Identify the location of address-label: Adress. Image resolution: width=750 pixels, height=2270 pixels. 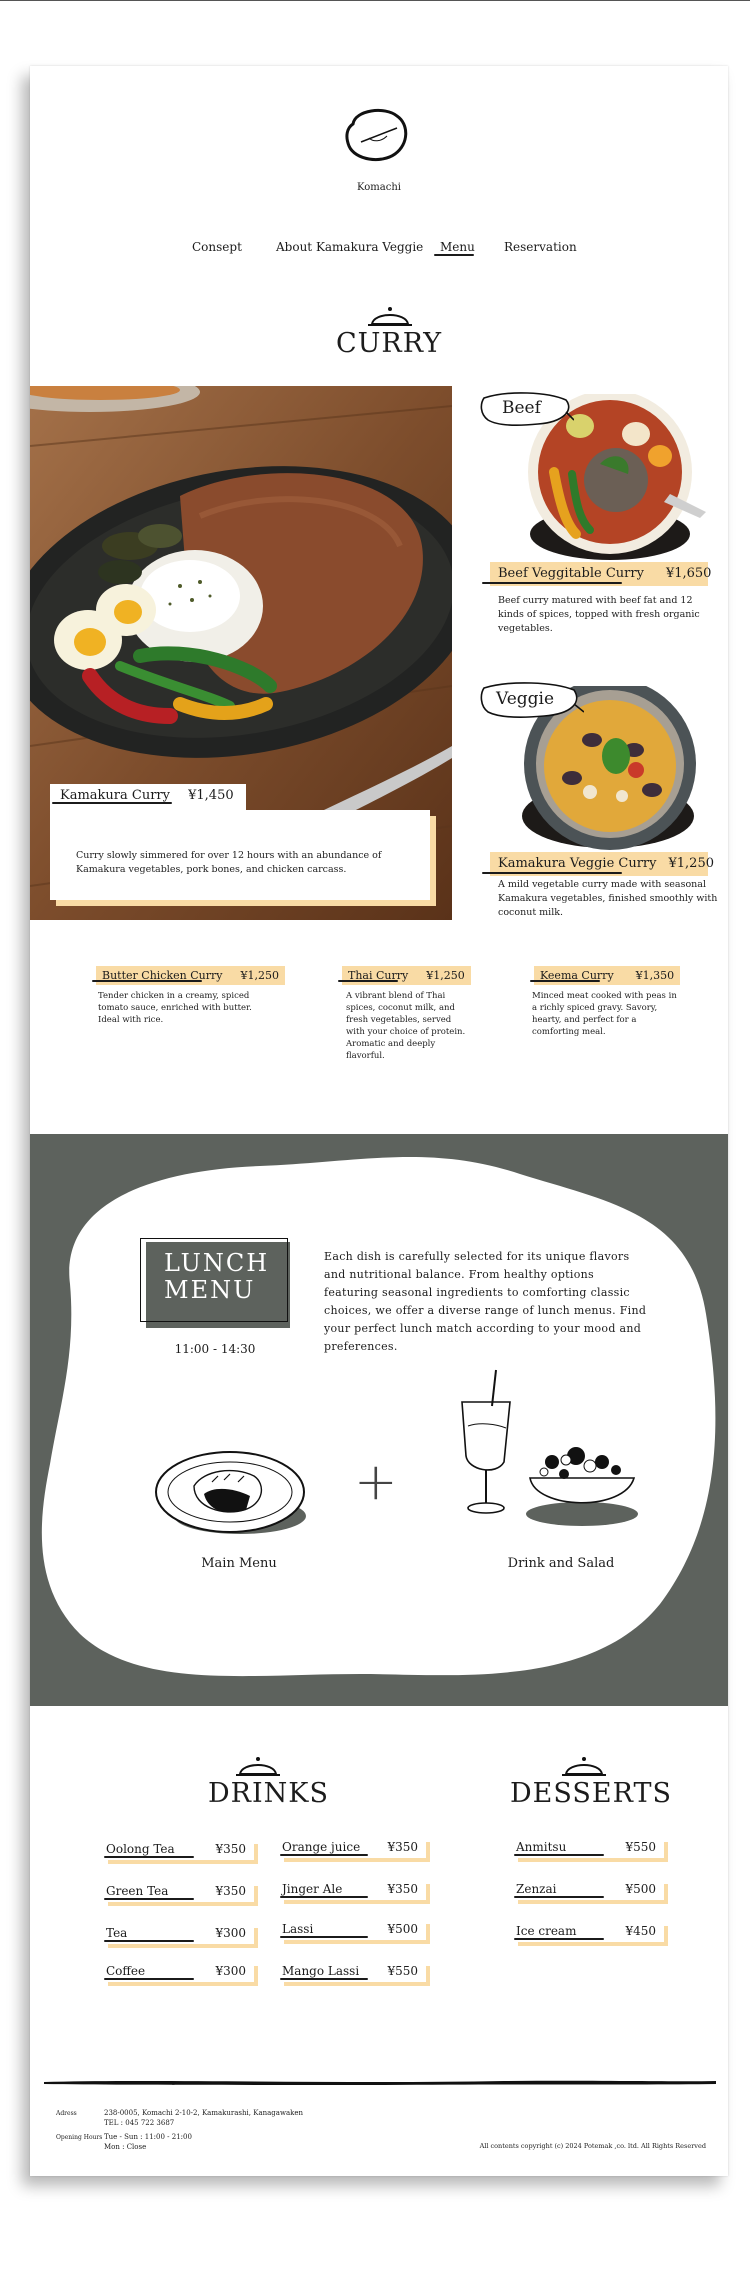
(66, 2113).